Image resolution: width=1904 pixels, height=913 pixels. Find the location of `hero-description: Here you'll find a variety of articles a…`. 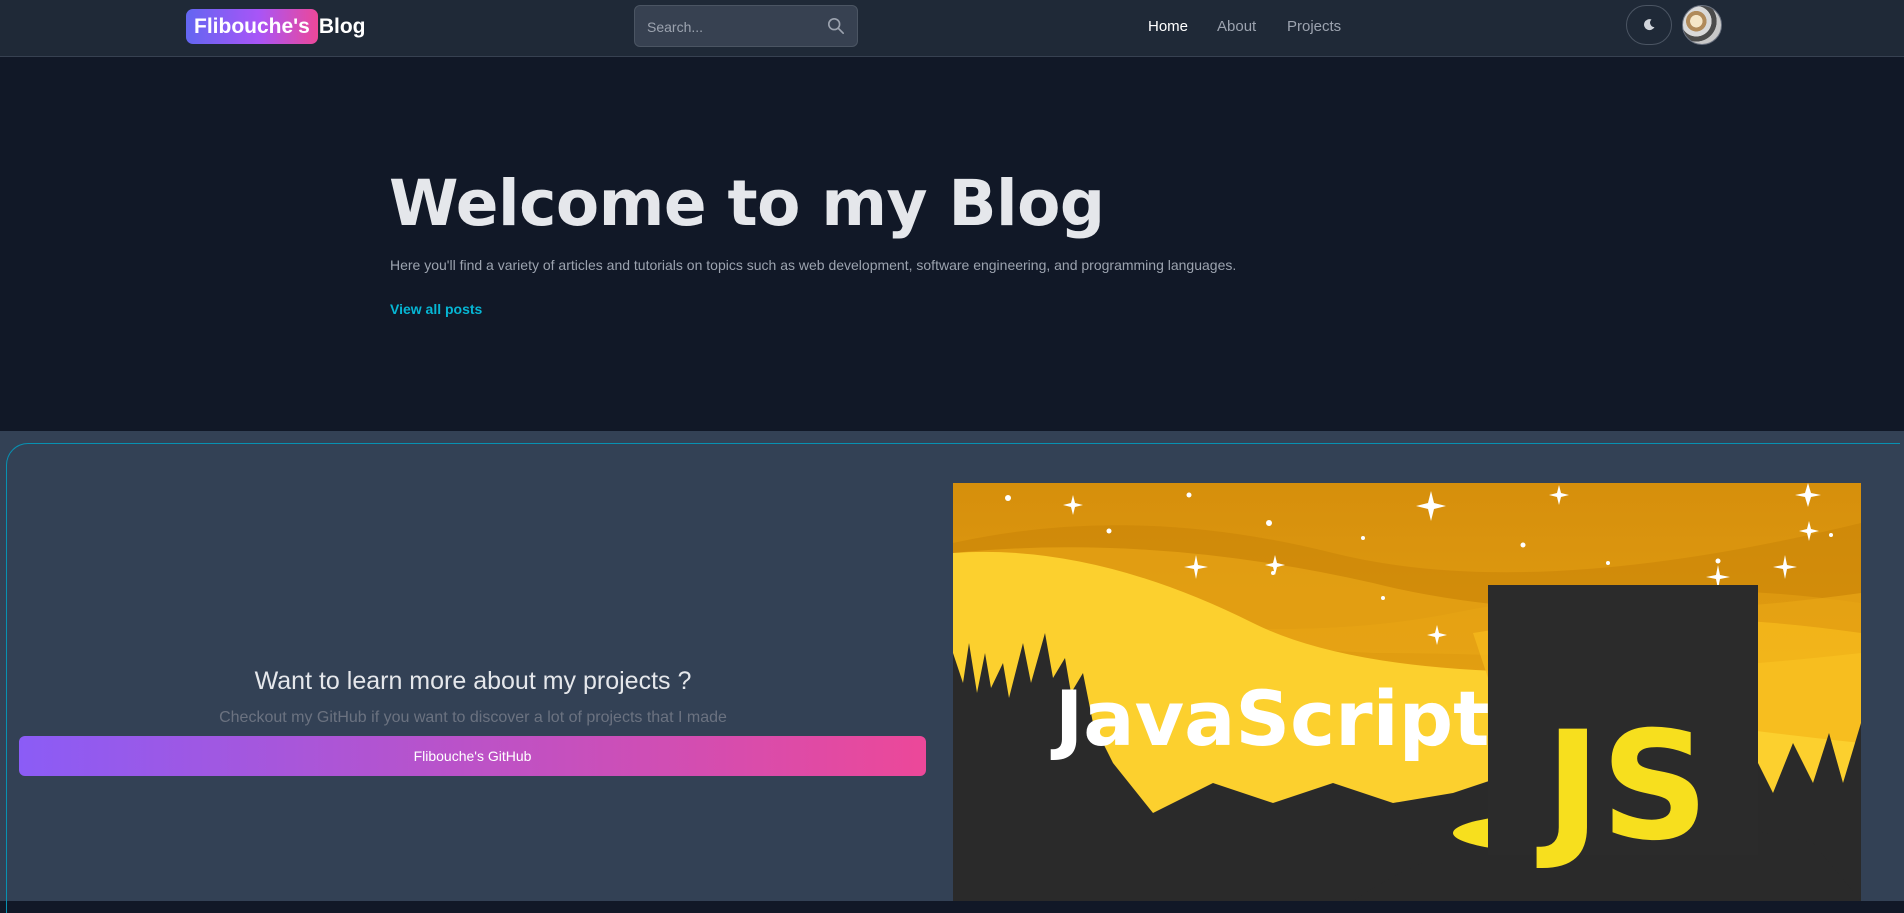

hero-description: Here you'll find a variety of articles a… is located at coordinates (813, 265).